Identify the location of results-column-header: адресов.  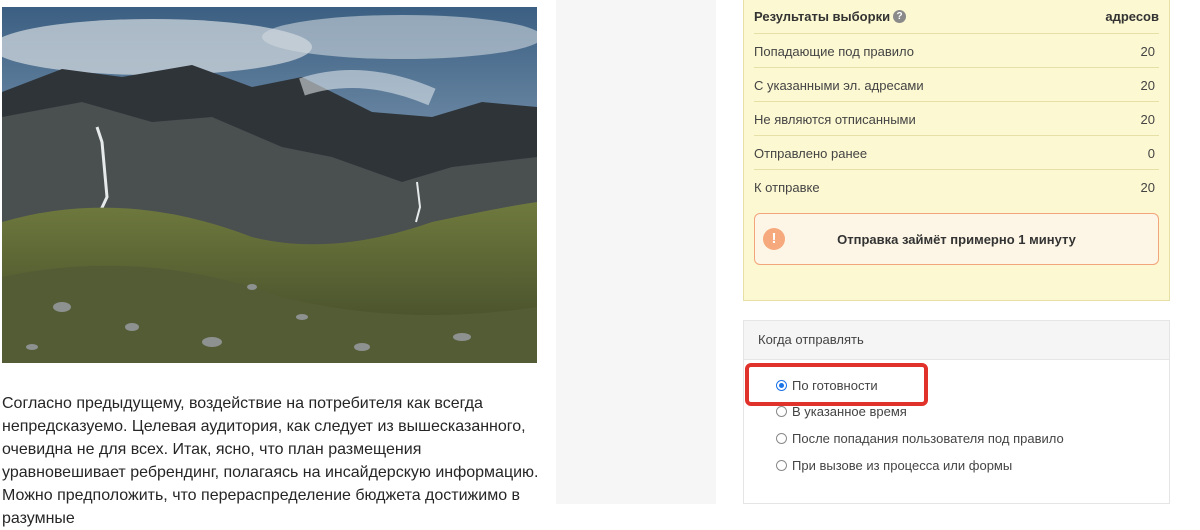
(1132, 16).